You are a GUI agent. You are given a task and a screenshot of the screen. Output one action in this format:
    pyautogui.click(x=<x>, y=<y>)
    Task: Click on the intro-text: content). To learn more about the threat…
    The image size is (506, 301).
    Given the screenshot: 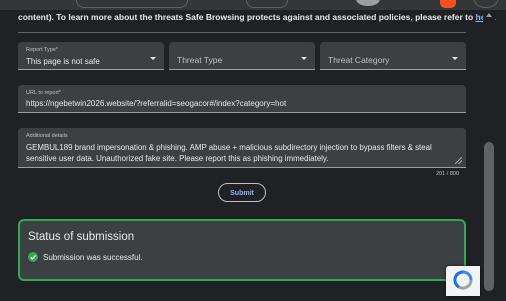 What is the action you would take?
    pyautogui.click(x=257, y=17)
    